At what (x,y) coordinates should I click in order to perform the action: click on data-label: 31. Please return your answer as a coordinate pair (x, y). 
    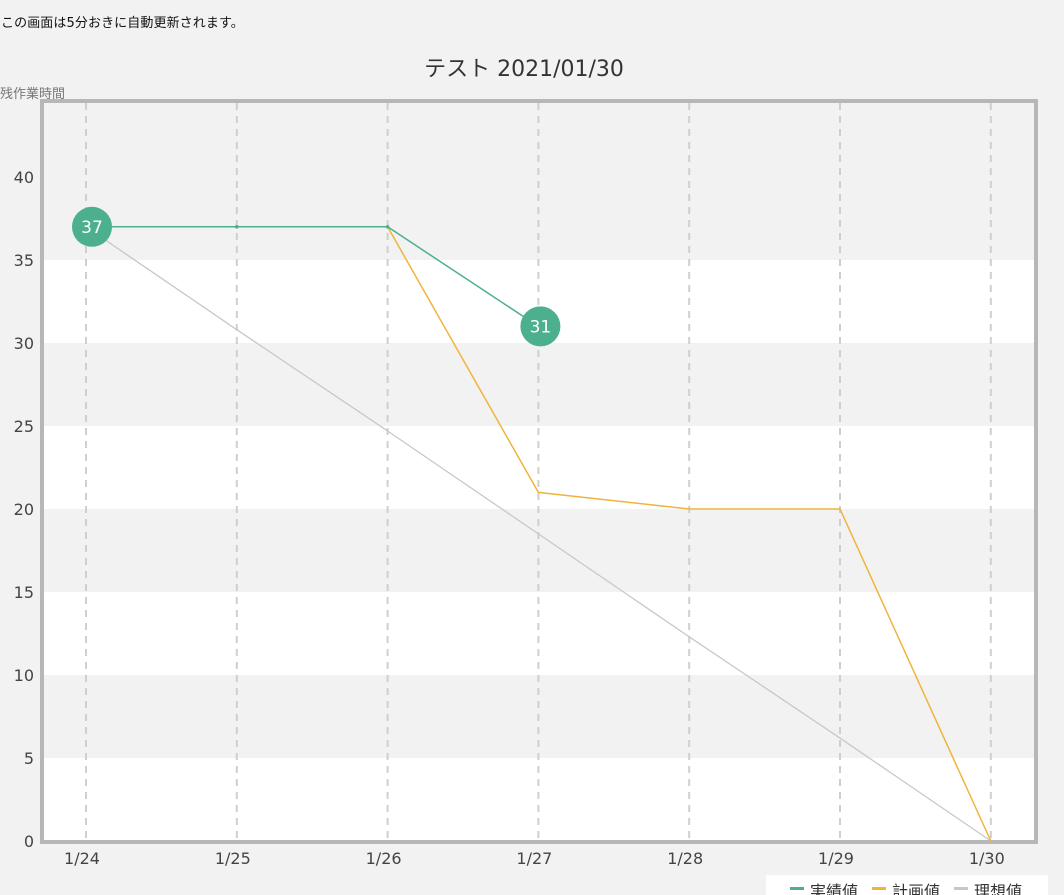
    Looking at the image, I should click on (541, 327).